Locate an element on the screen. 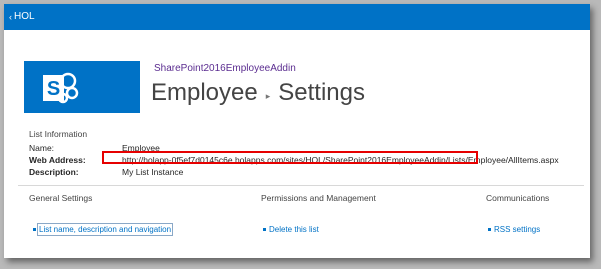  list-name-description-navigation-link: List name, description and navigation is located at coordinates (103, 229).